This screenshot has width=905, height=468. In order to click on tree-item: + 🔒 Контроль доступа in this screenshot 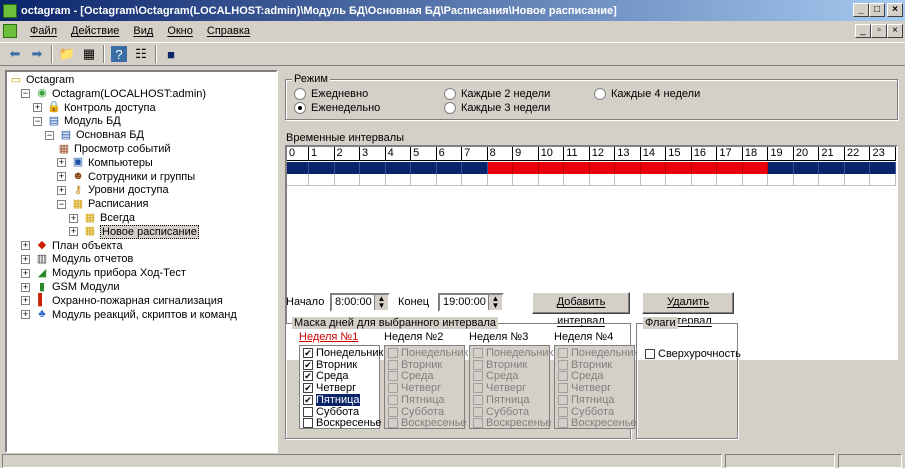, I will do `click(94, 108)`.